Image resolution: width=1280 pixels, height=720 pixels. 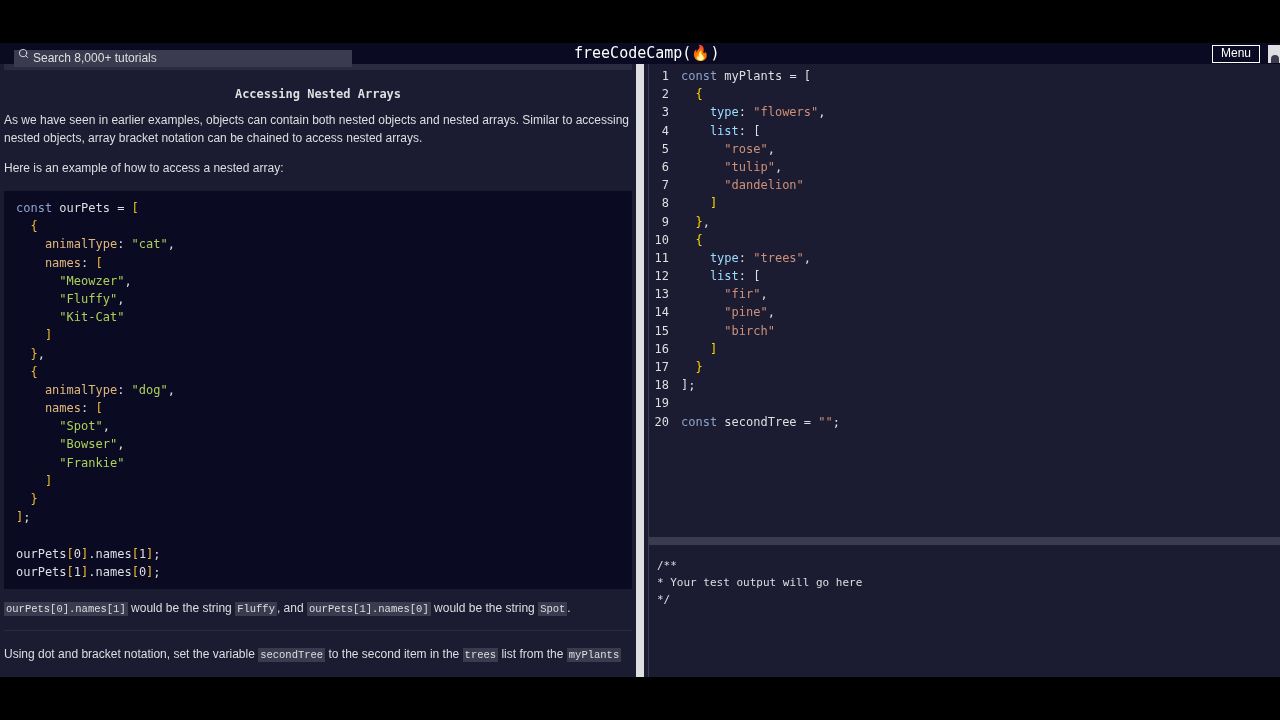 What do you see at coordinates (664, 600) in the screenshot?
I see `output-line: */` at bounding box center [664, 600].